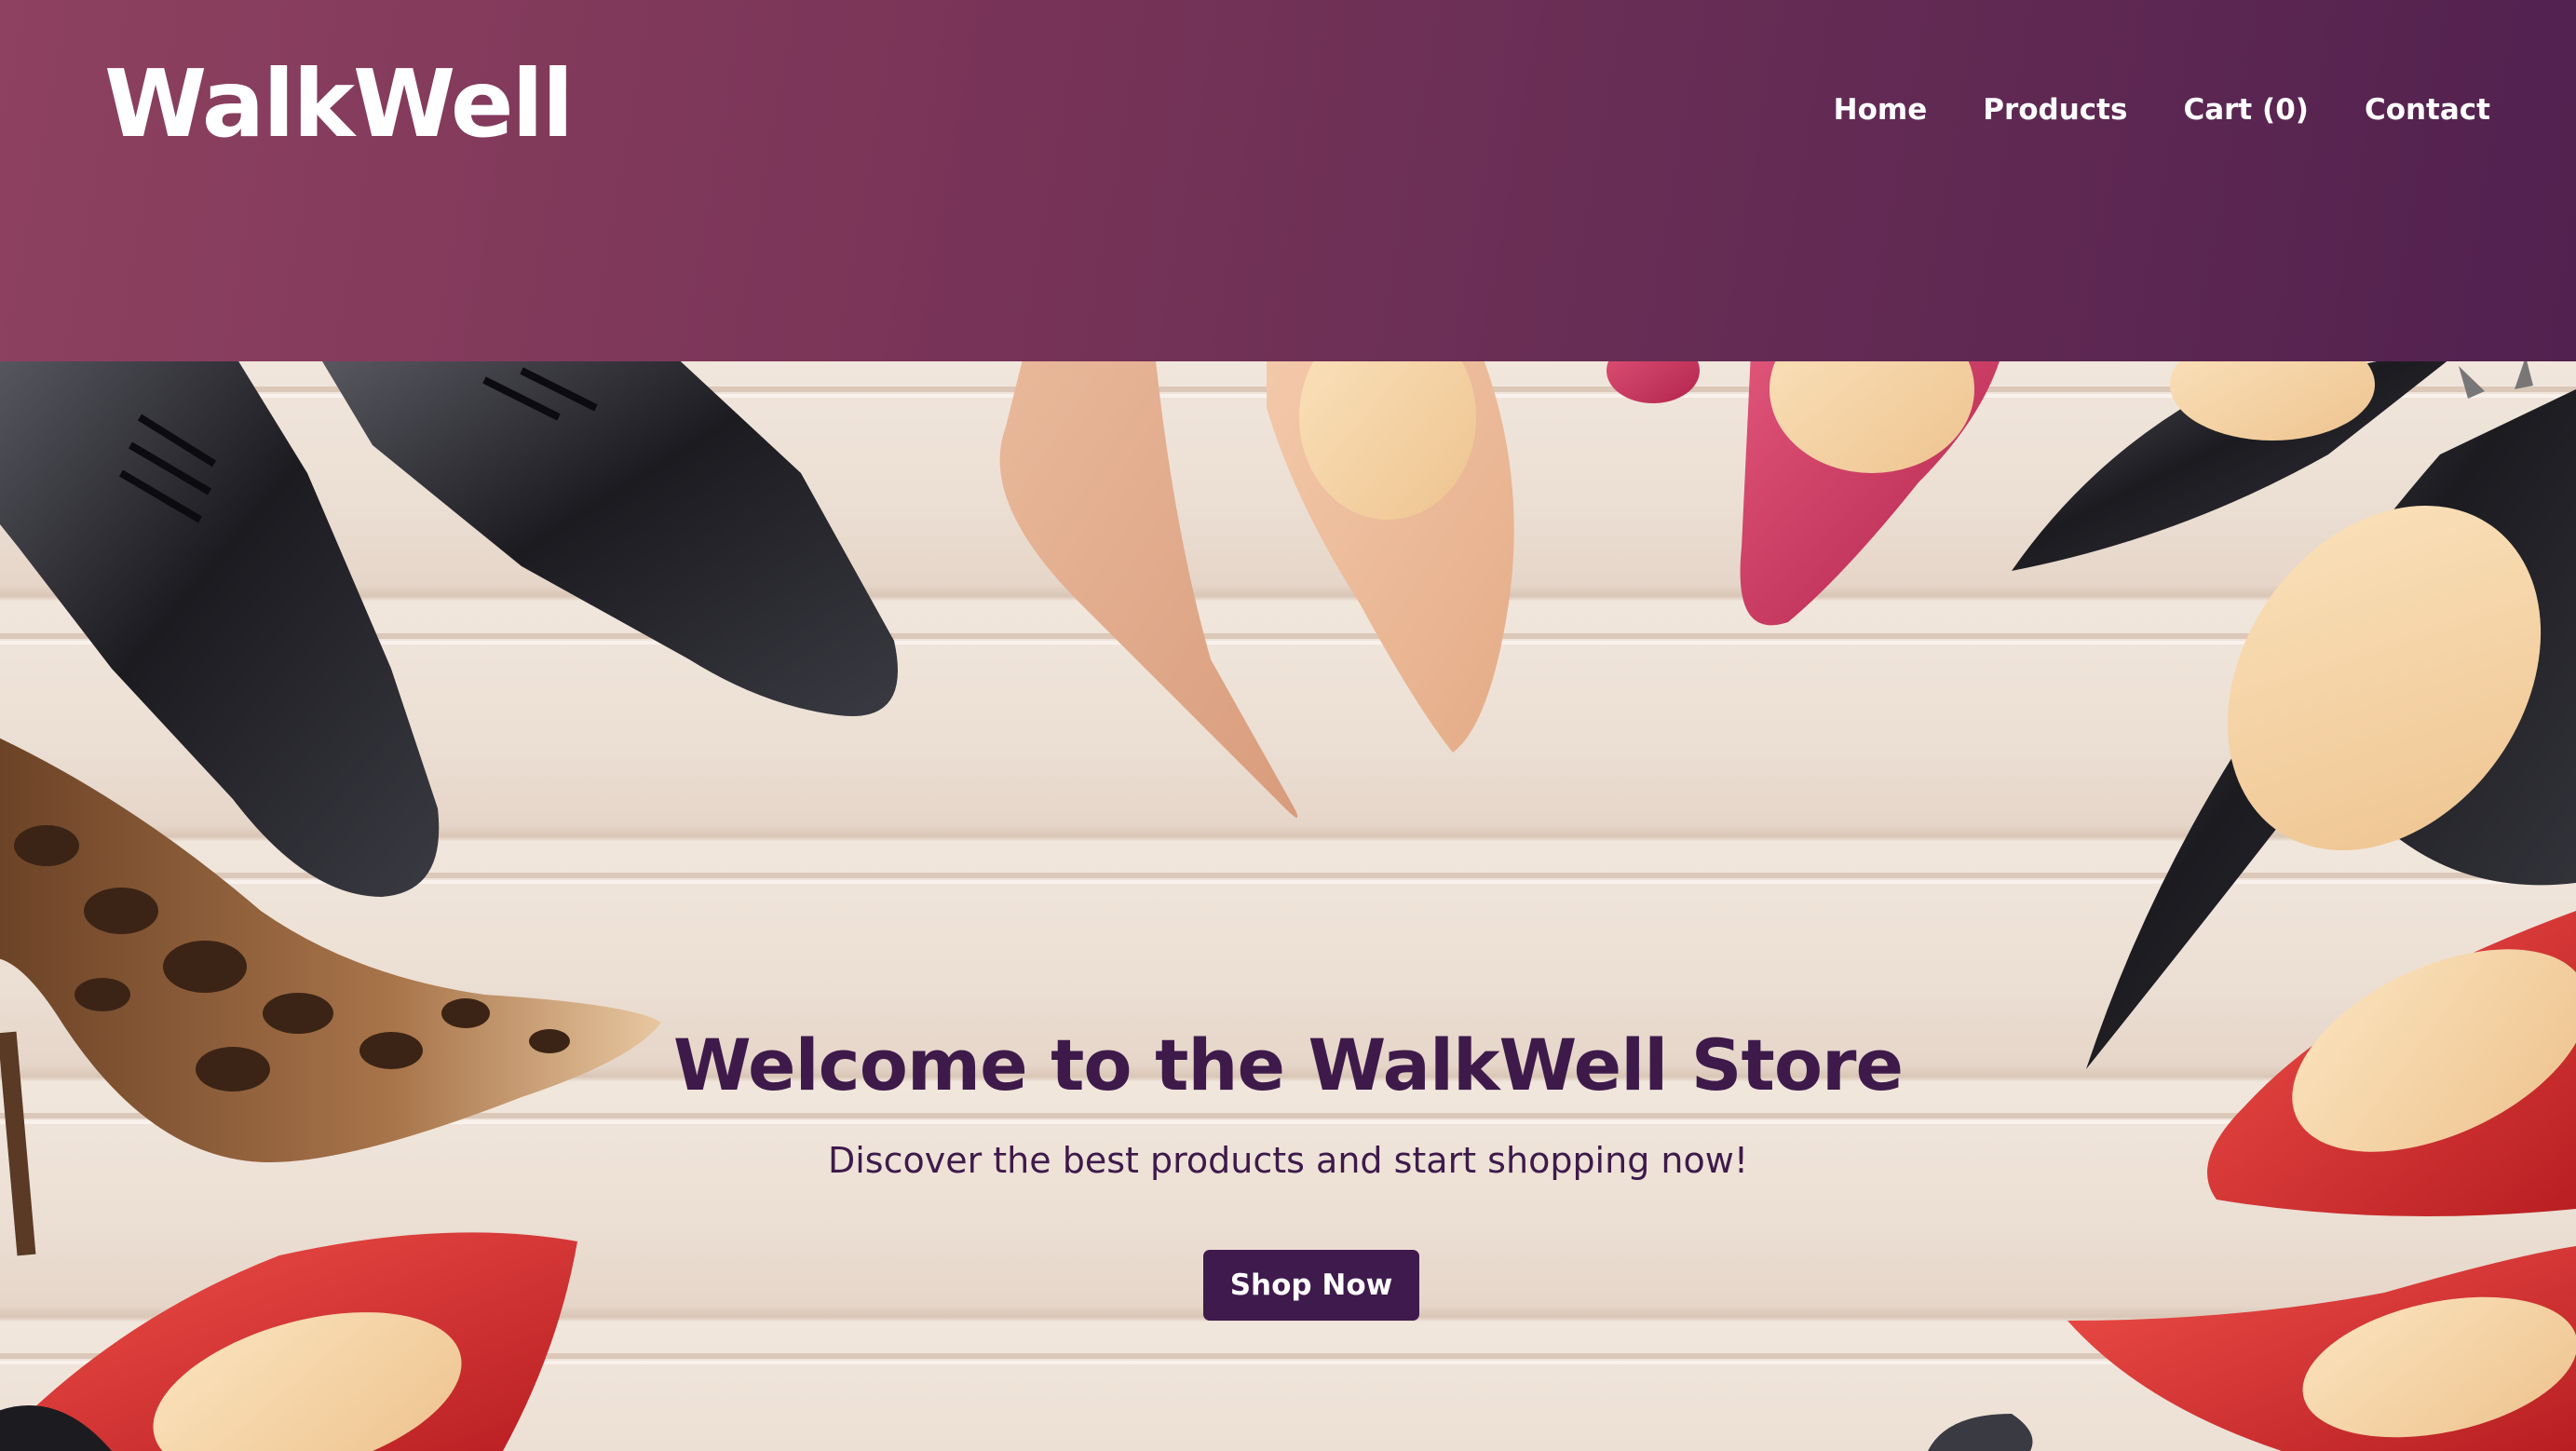 The width and height of the screenshot is (2576, 1451). What do you see at coordinates (339, 104) in the screenshot?
I see `site-logo: WalkWell` at bounding box center [339, 104].